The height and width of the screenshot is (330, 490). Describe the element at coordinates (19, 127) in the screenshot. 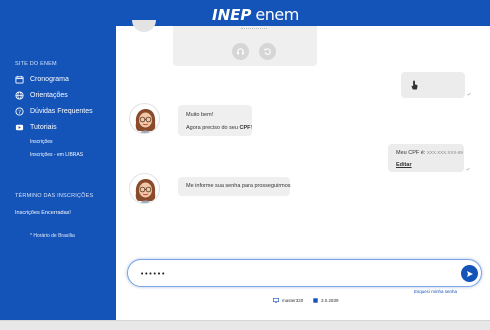

I see `video-icon` at that location.